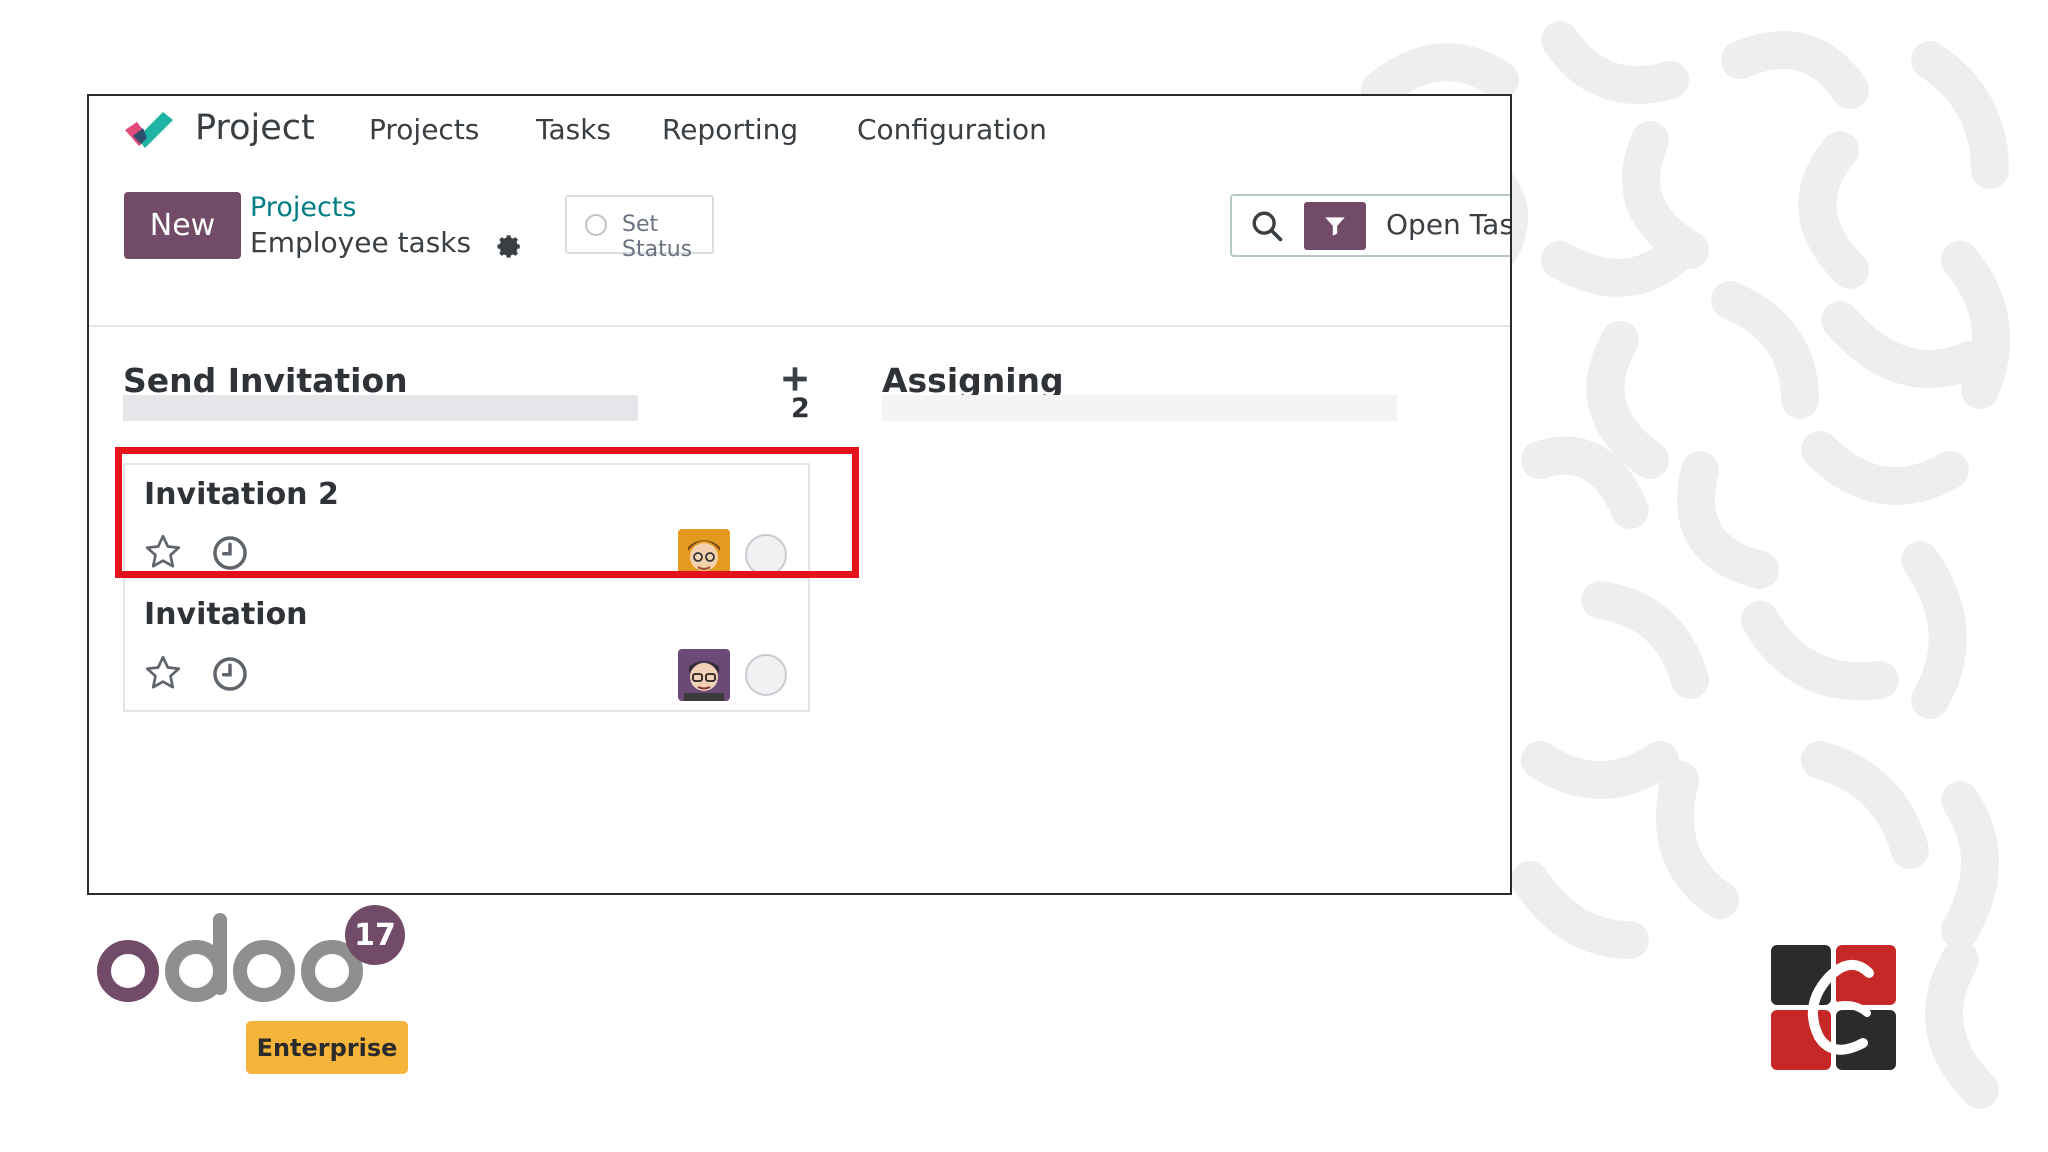 The width and height of the screenshot is (2048, 1152). I want to click on kanban-card: Invitation, so click(466, 644).